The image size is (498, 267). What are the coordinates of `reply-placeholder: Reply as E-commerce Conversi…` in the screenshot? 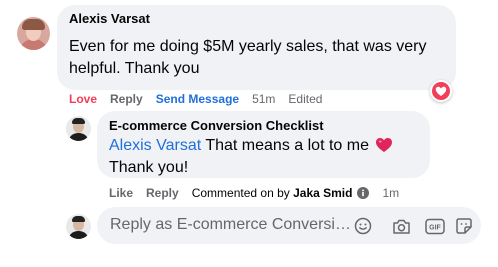 It's located at (230, 224).